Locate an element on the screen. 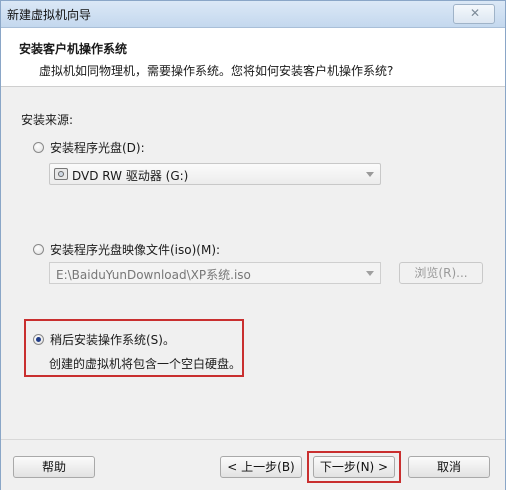 The height and width of the screenshot is (490, 506). close-button: ✕ is located at coordinates (474, 14).